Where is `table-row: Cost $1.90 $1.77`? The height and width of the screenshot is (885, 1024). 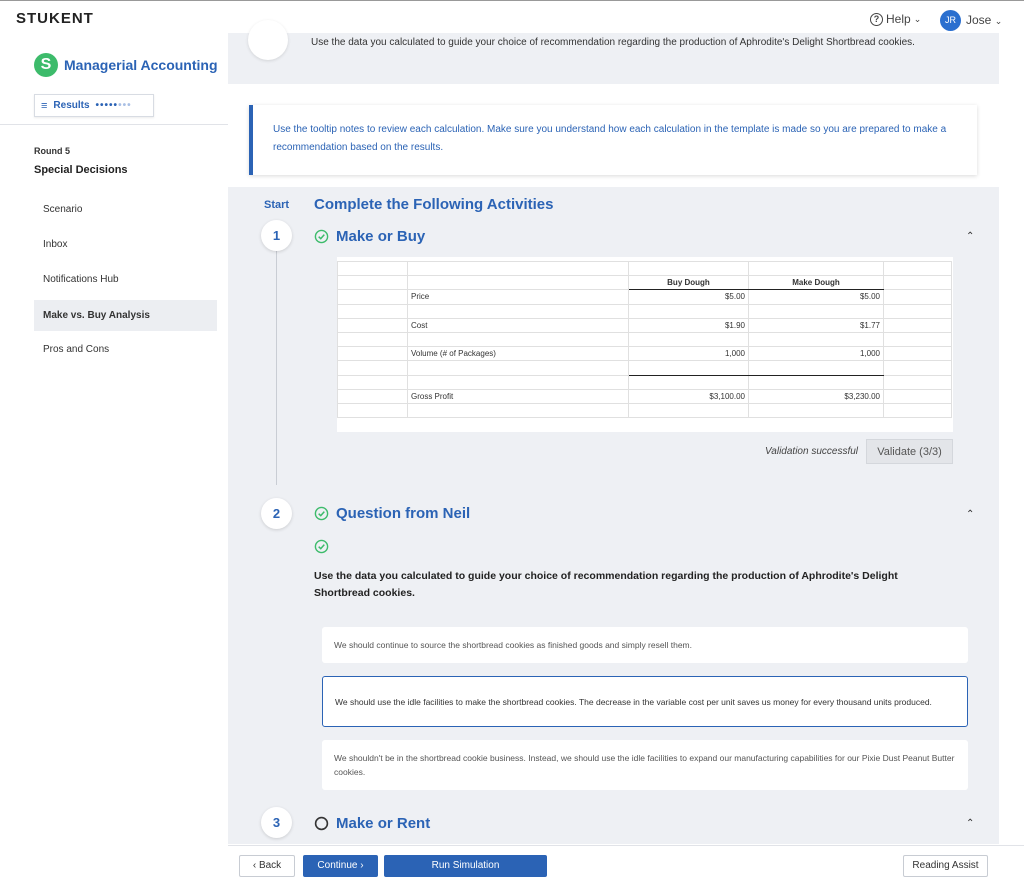 table-row: Cost $1.90 $1.77 is located at coordinates (644, 325).